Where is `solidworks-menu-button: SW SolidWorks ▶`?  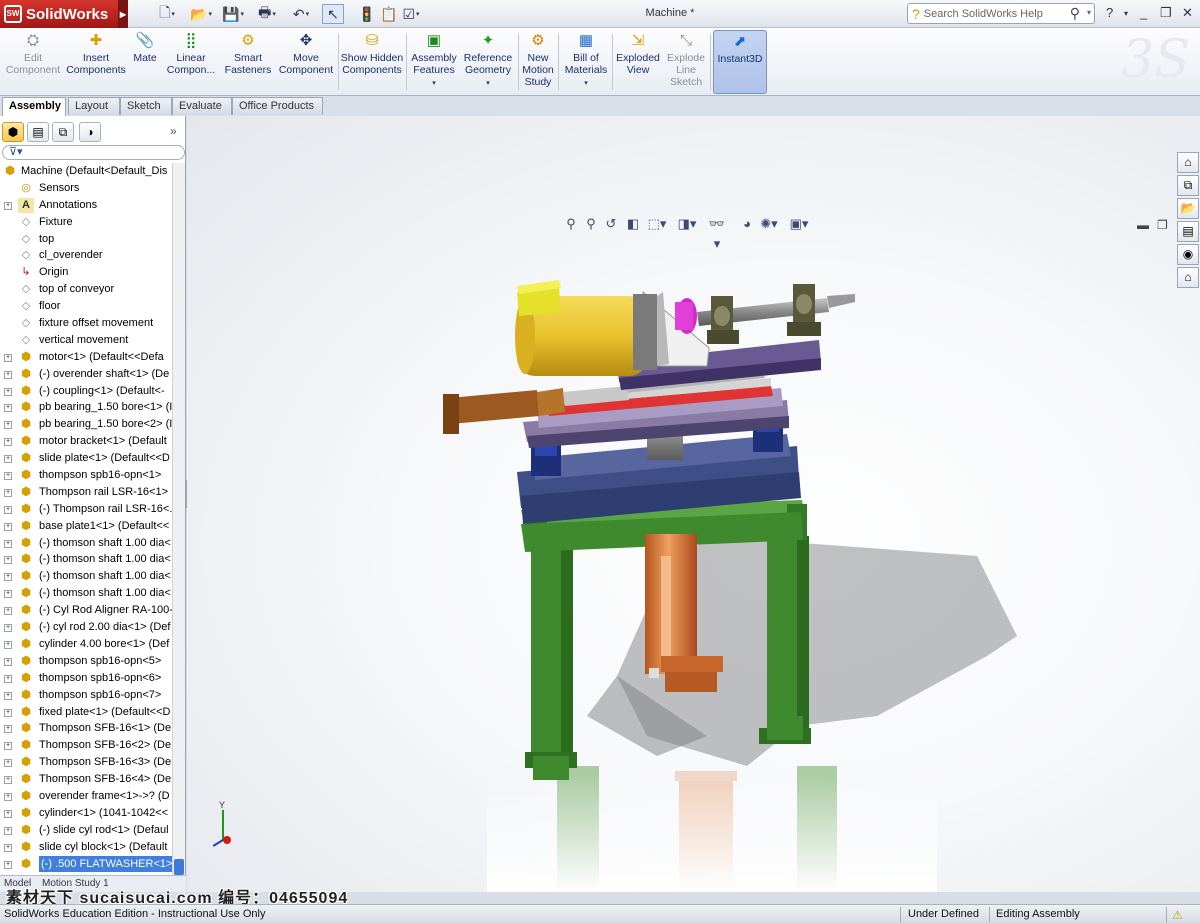
solidworks-menu-button: SW SolidWorks ▶ is located at coordinates (64, 14).